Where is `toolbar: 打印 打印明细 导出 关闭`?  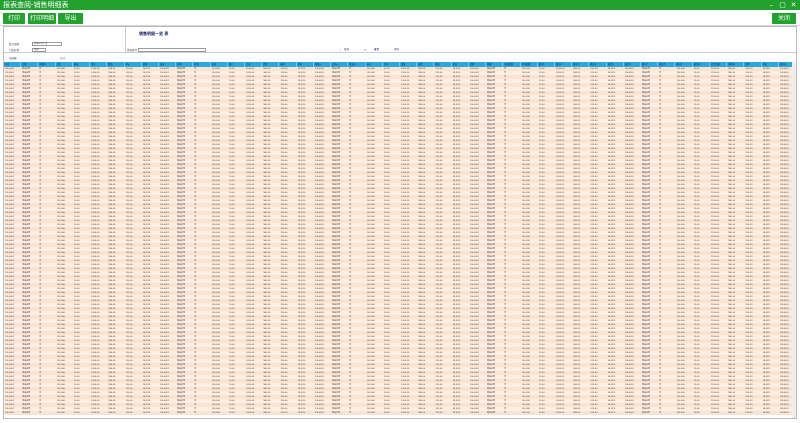 toolbar: 打印 打印明细 导出 关闭 is located at coordinates (400, 18).